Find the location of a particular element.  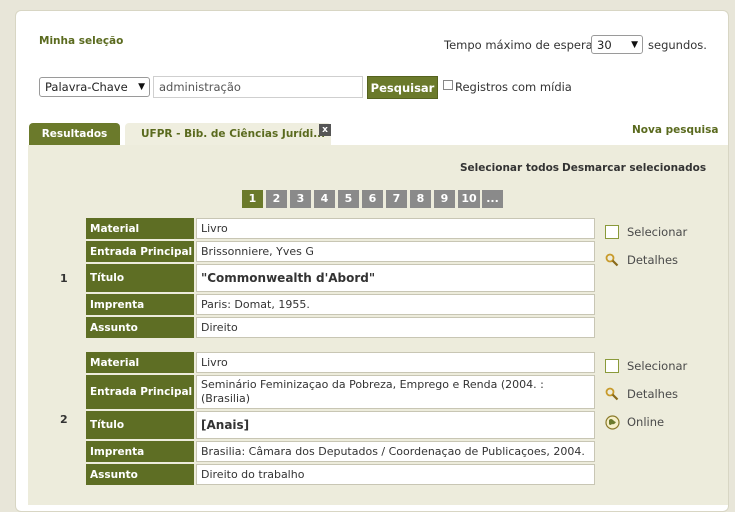

page-button: 3 is located at coordinates (300, 199).